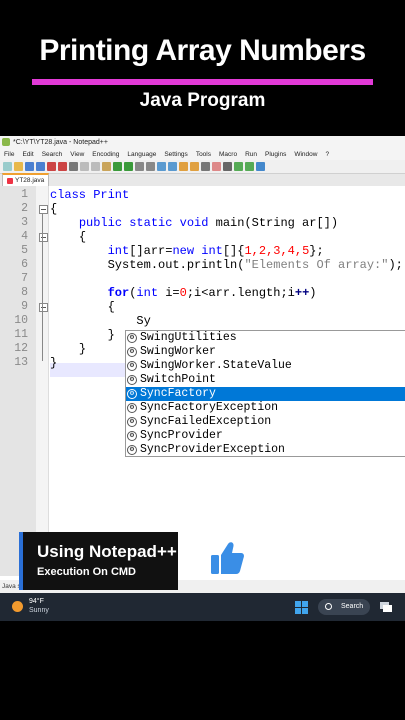 The width and height of the screenshot is (405, 720). What do you see at coordinates (212, 449) in the screenshot?
I see `autocomplete-label: SyncProviderException` at bounding box center [212, 449].